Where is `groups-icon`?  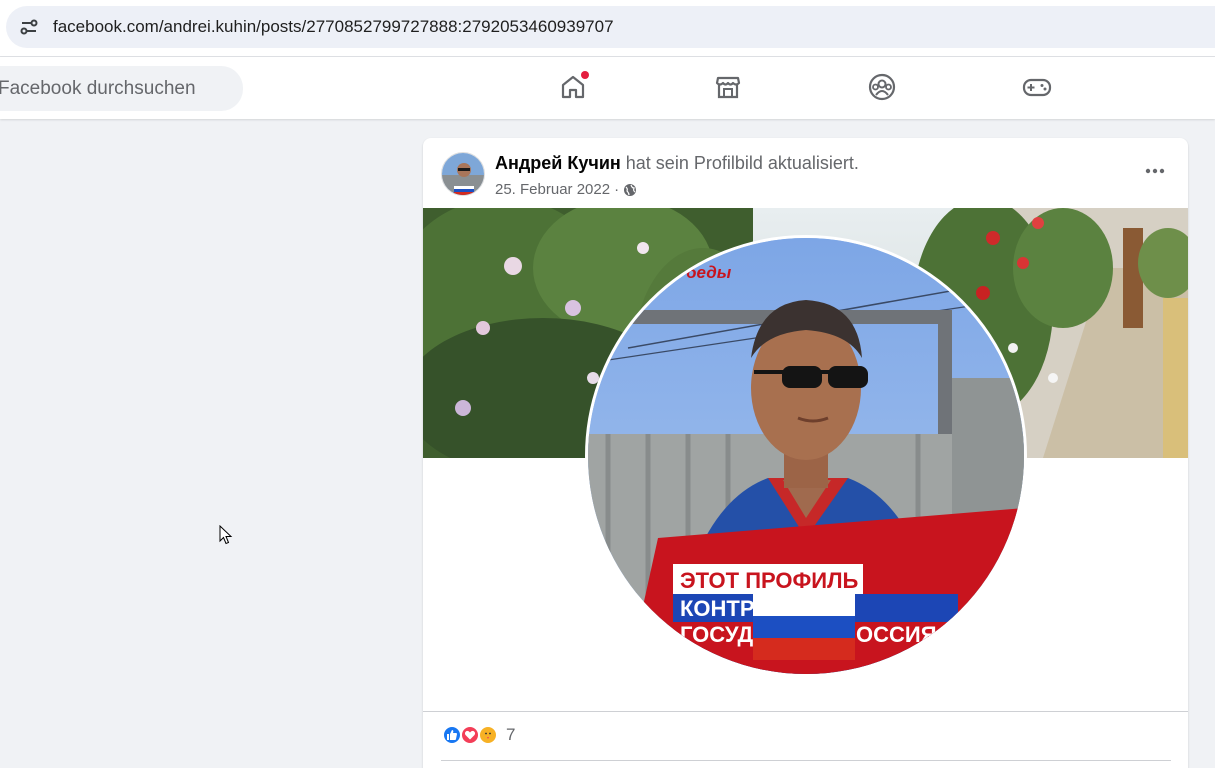 groups-icon is located at coordinates (882, 87).